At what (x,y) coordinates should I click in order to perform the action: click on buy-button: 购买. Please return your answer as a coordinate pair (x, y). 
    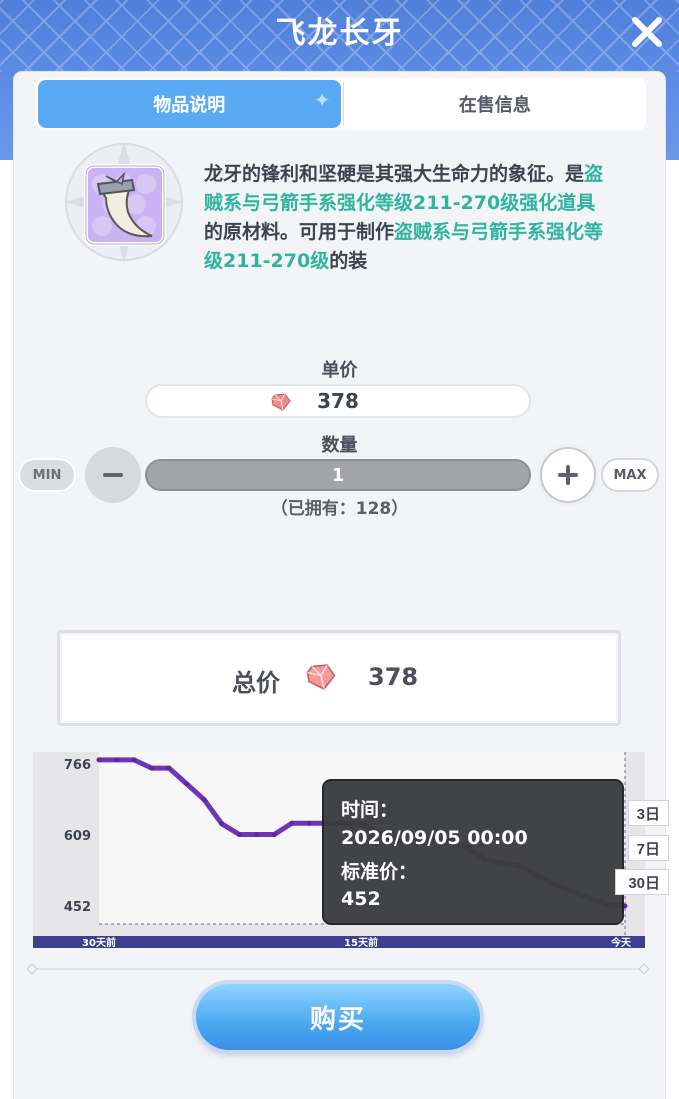
    Looking at the image, I should click on (338, 1017).